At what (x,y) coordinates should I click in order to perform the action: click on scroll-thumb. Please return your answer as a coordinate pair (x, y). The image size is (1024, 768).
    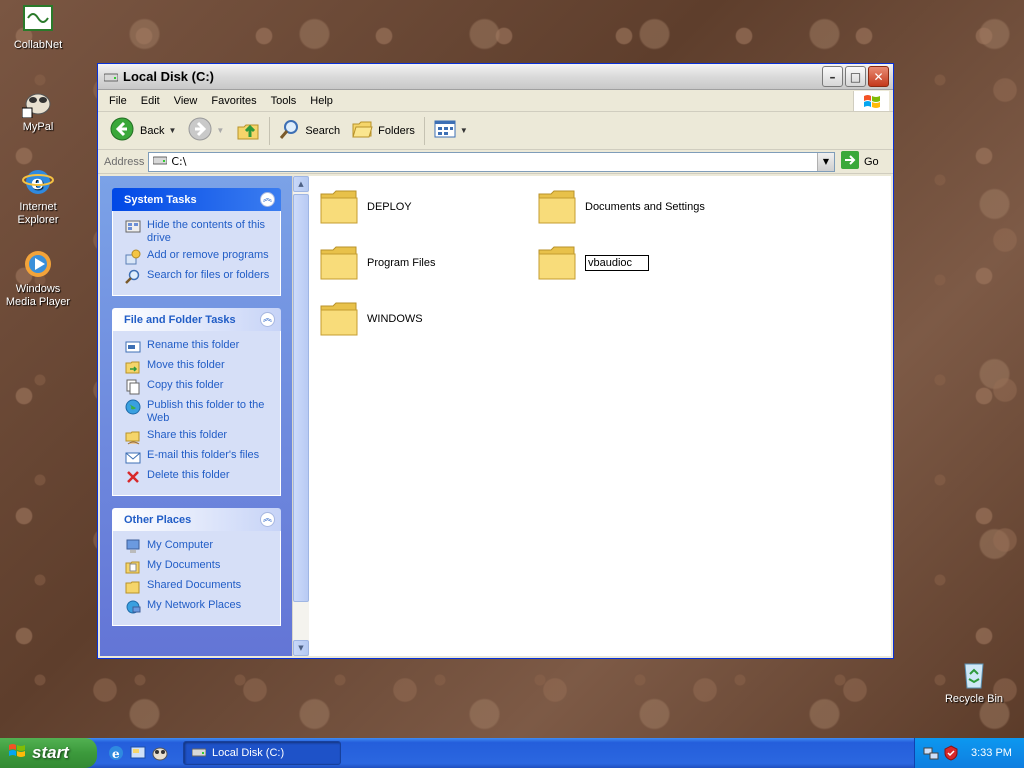
    Looking at the image, I should click on (301, 398).